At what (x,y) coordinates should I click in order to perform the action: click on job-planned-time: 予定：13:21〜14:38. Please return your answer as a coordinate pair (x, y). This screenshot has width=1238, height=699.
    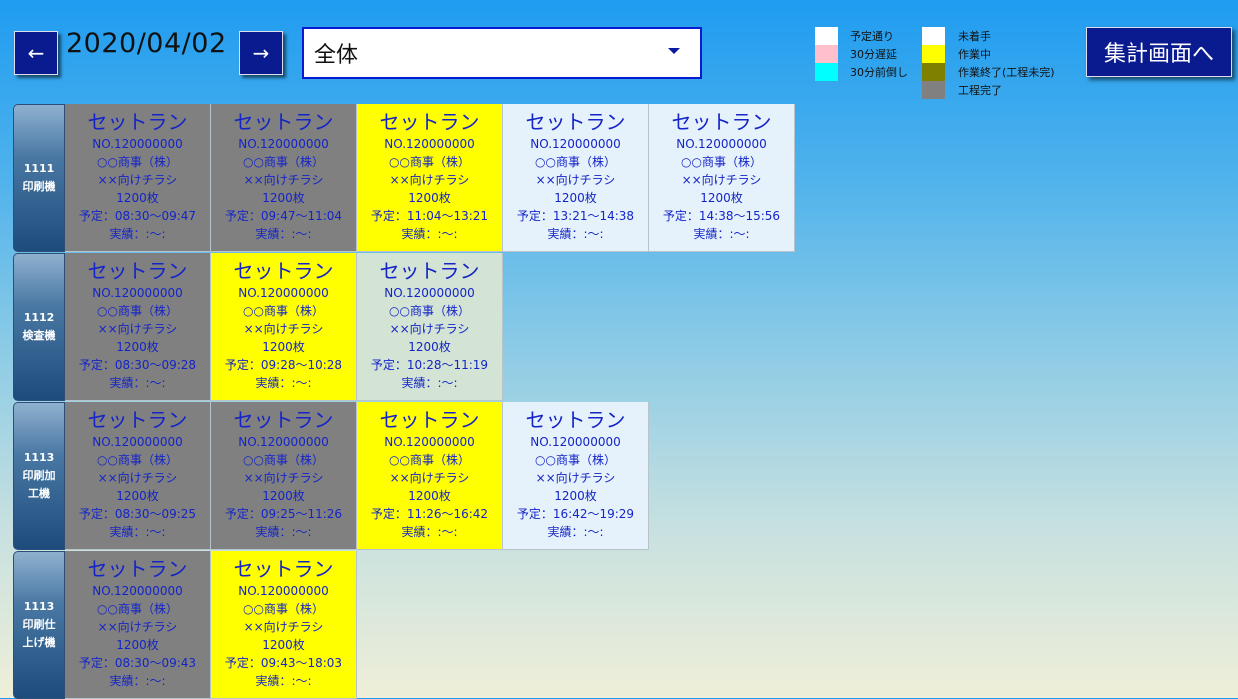
    Looking at the image, I should click on (575, 216).